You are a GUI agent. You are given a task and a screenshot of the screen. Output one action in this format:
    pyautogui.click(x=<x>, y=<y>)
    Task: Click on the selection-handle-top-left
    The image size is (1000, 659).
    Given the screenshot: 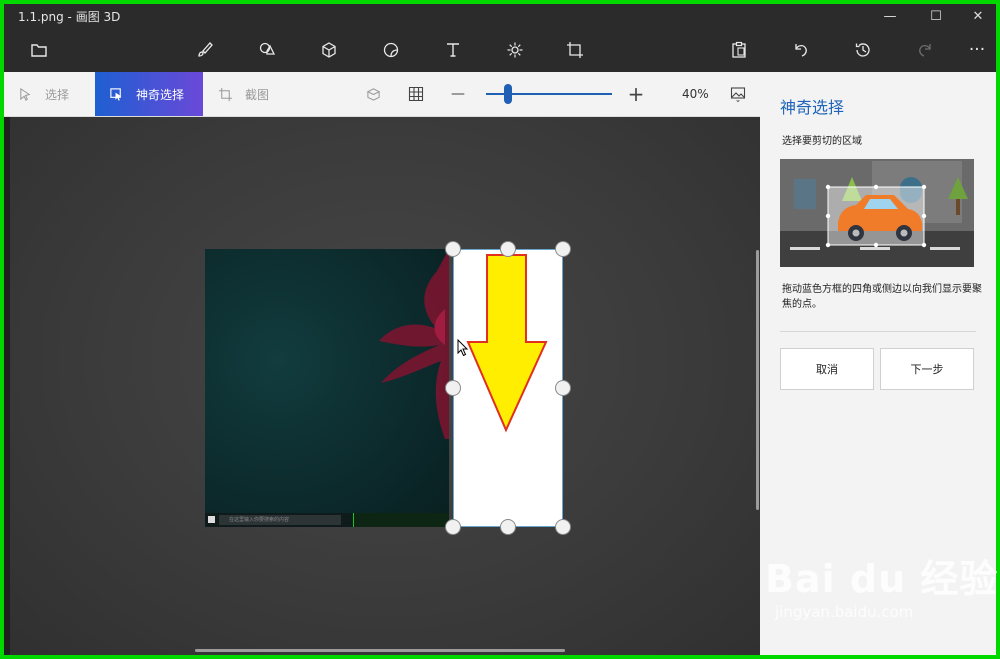 What is the action you would take?
    pyautogui.click(x=453, y=249)
    